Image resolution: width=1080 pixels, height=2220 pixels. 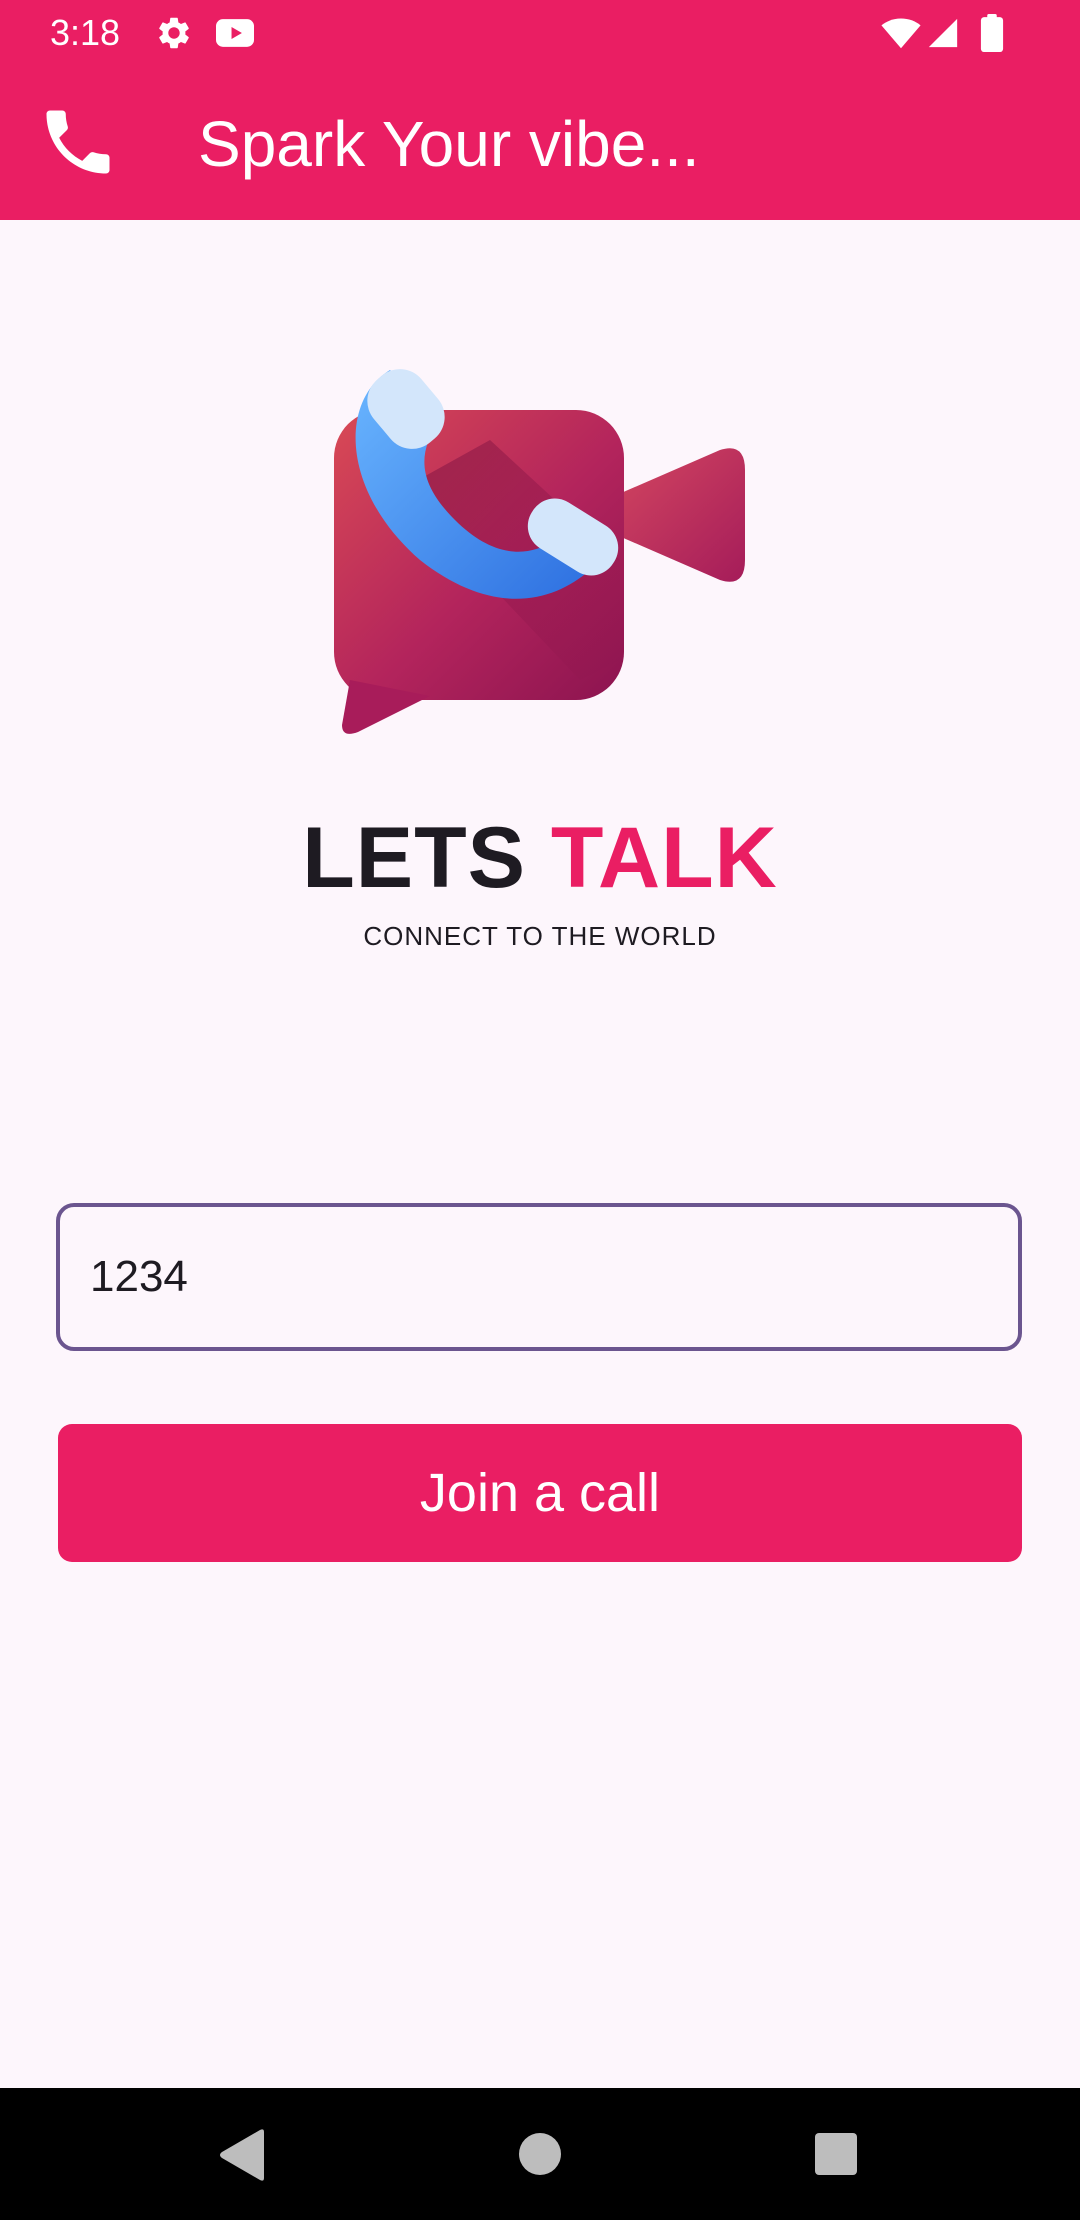 What do you see at coordinates (540, 1493) in the screenshot?
I see `join-call-button: Join a call` at bounding box center [540, 1493].